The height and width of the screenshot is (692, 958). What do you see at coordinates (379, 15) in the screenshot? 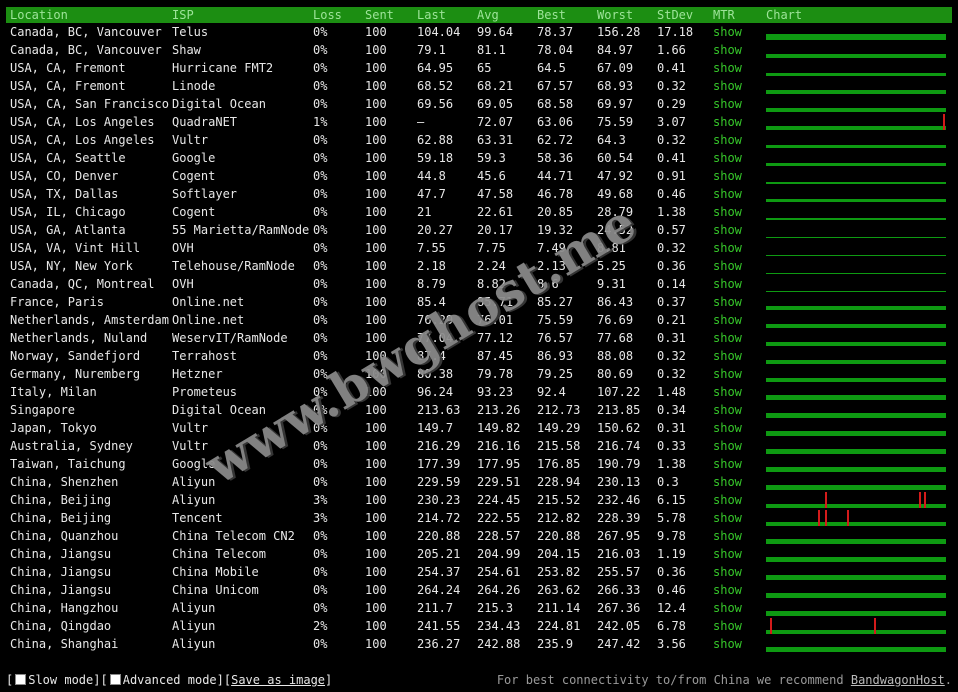
I see `col-sent: Sent` at bounding box center [379, 15].